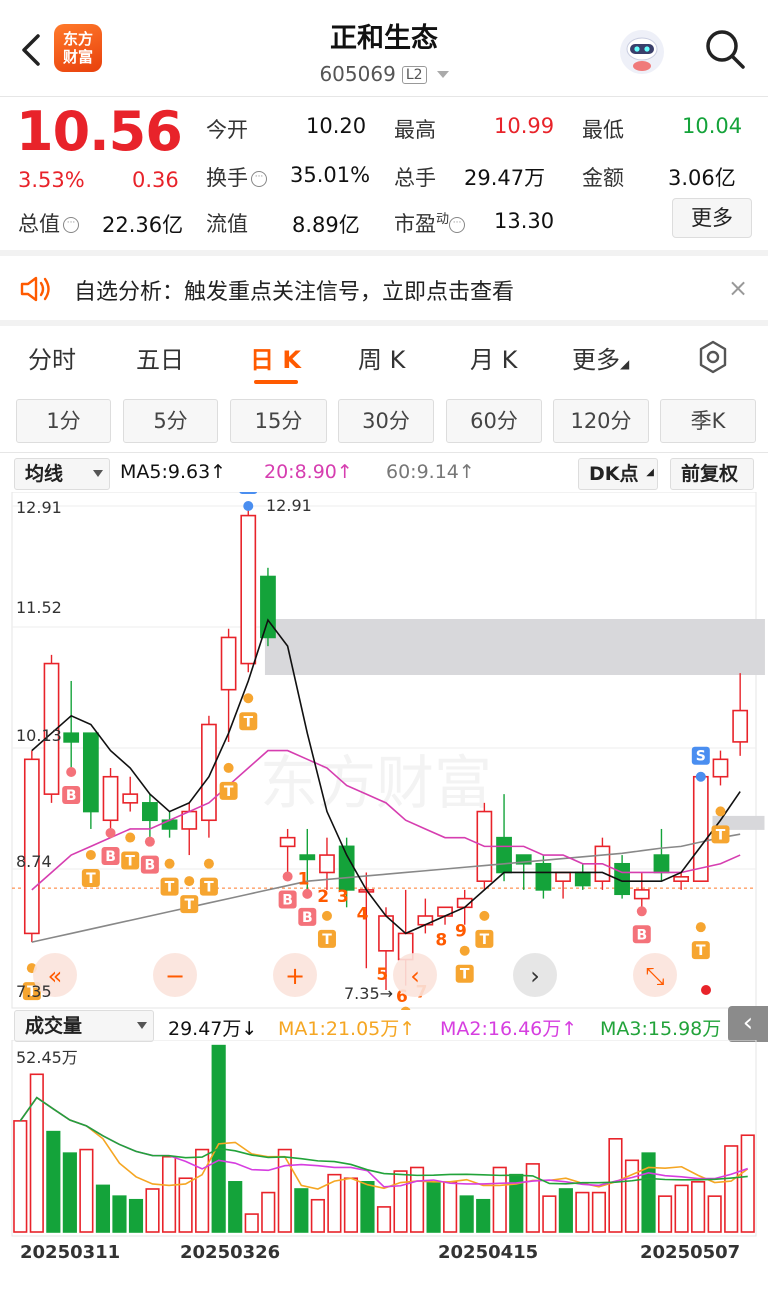 The image size is (768, 1293). I want to click on close-icon: ×, so click(738, 288).